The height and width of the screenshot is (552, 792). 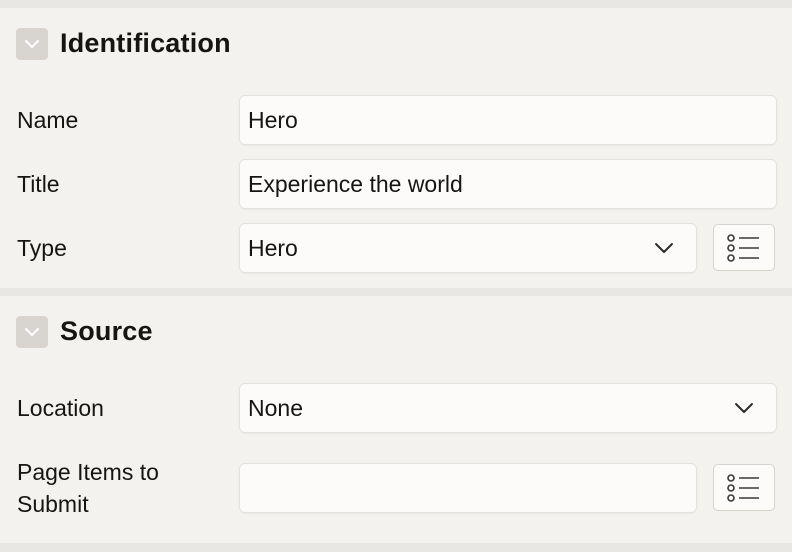 I want to click on page-items-label-line1: Page Items to, so click(x=88, y=472).